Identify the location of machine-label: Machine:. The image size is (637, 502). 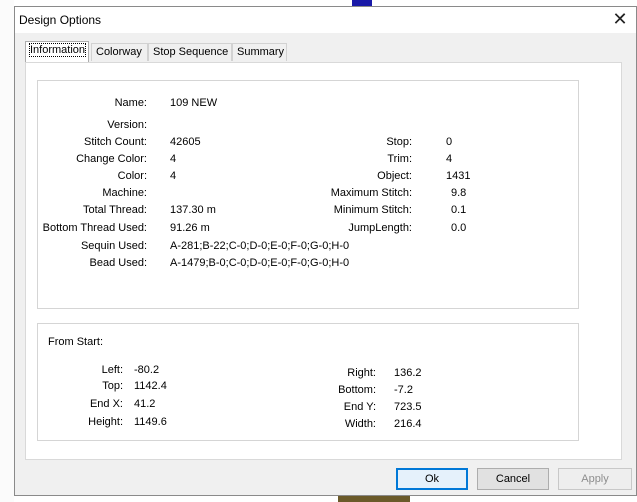
(124, 193).